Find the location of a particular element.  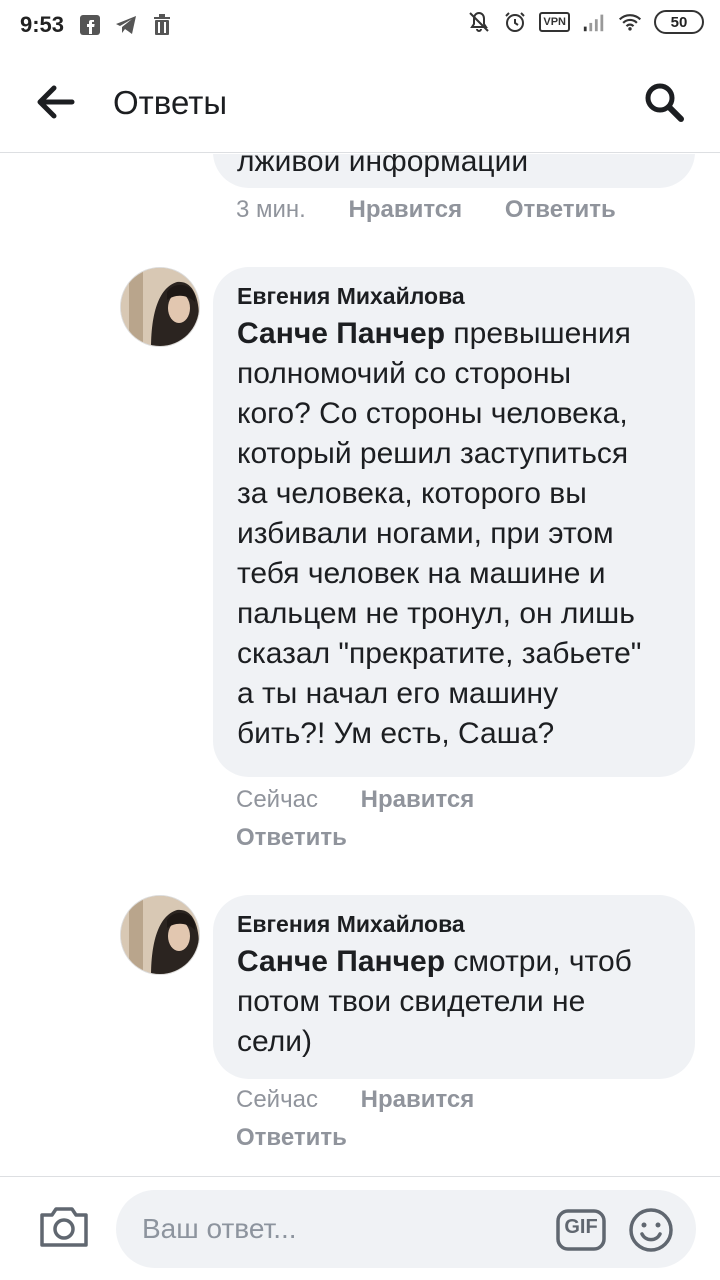

gif-label: GIF is located at coordinates (581, 1227).